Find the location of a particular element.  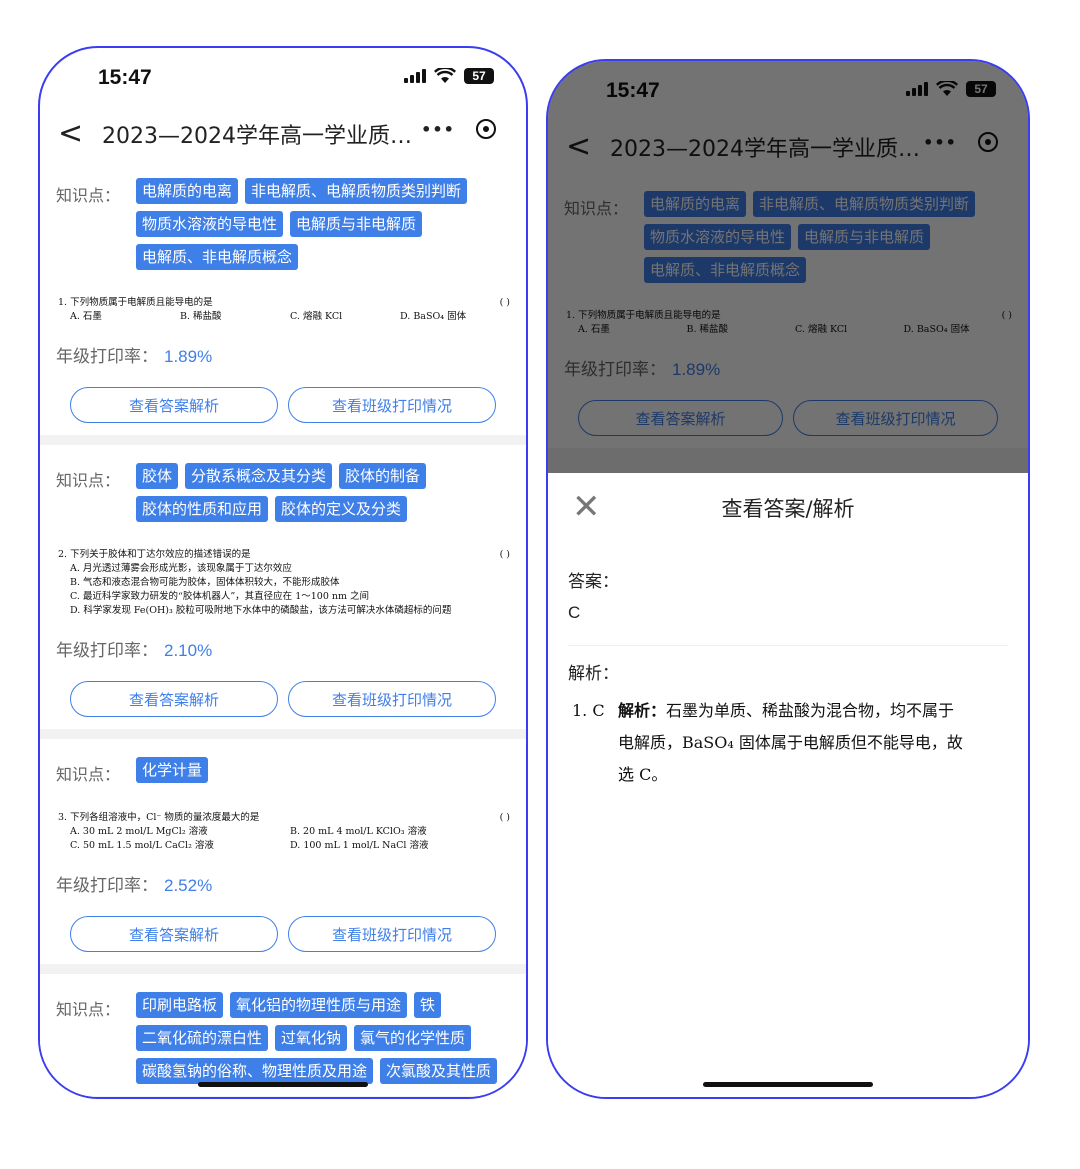

analysis-heading: 解析： is located at coordinates (642, 710).